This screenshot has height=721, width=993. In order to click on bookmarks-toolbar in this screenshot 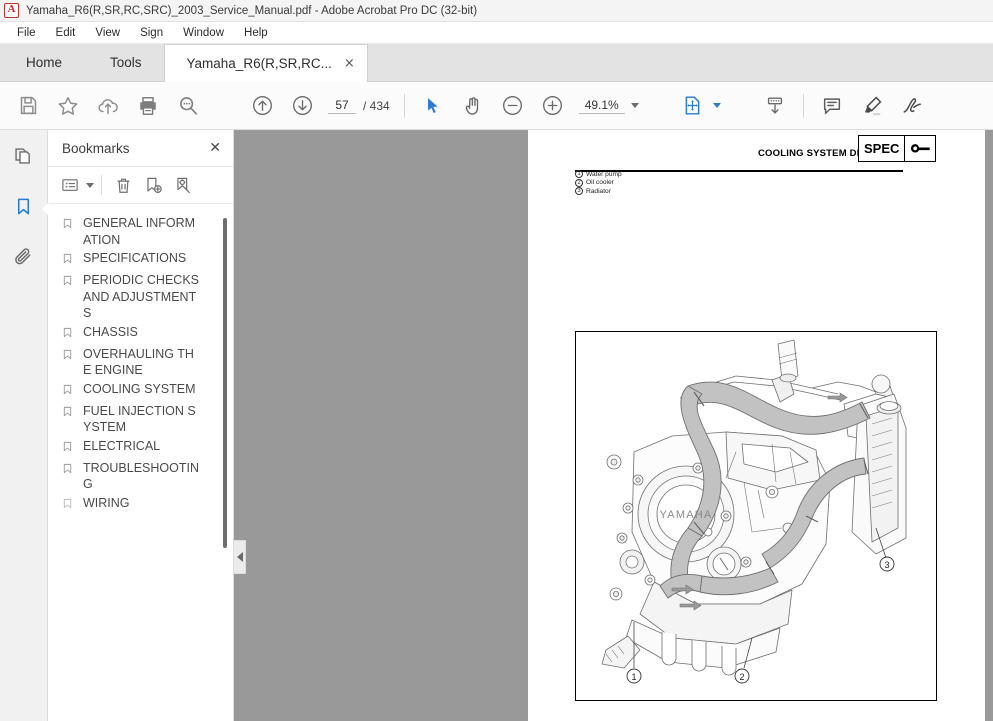, I will do `click(140, 185)`.